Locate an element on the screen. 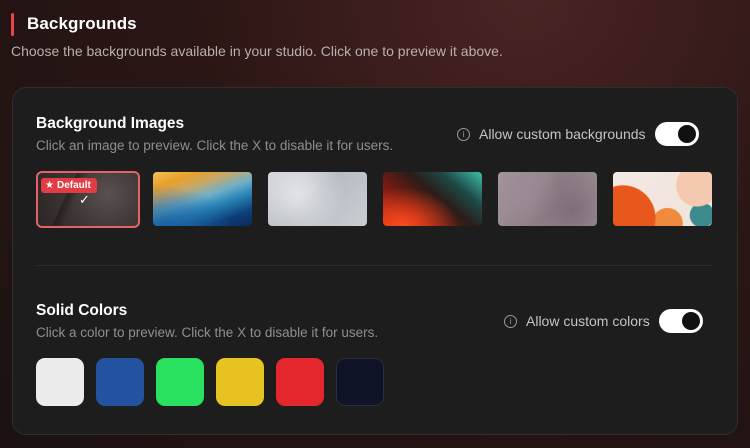 The height and width of the screenshot is (448, 750). section-divider is located at coordinates (374, 265).